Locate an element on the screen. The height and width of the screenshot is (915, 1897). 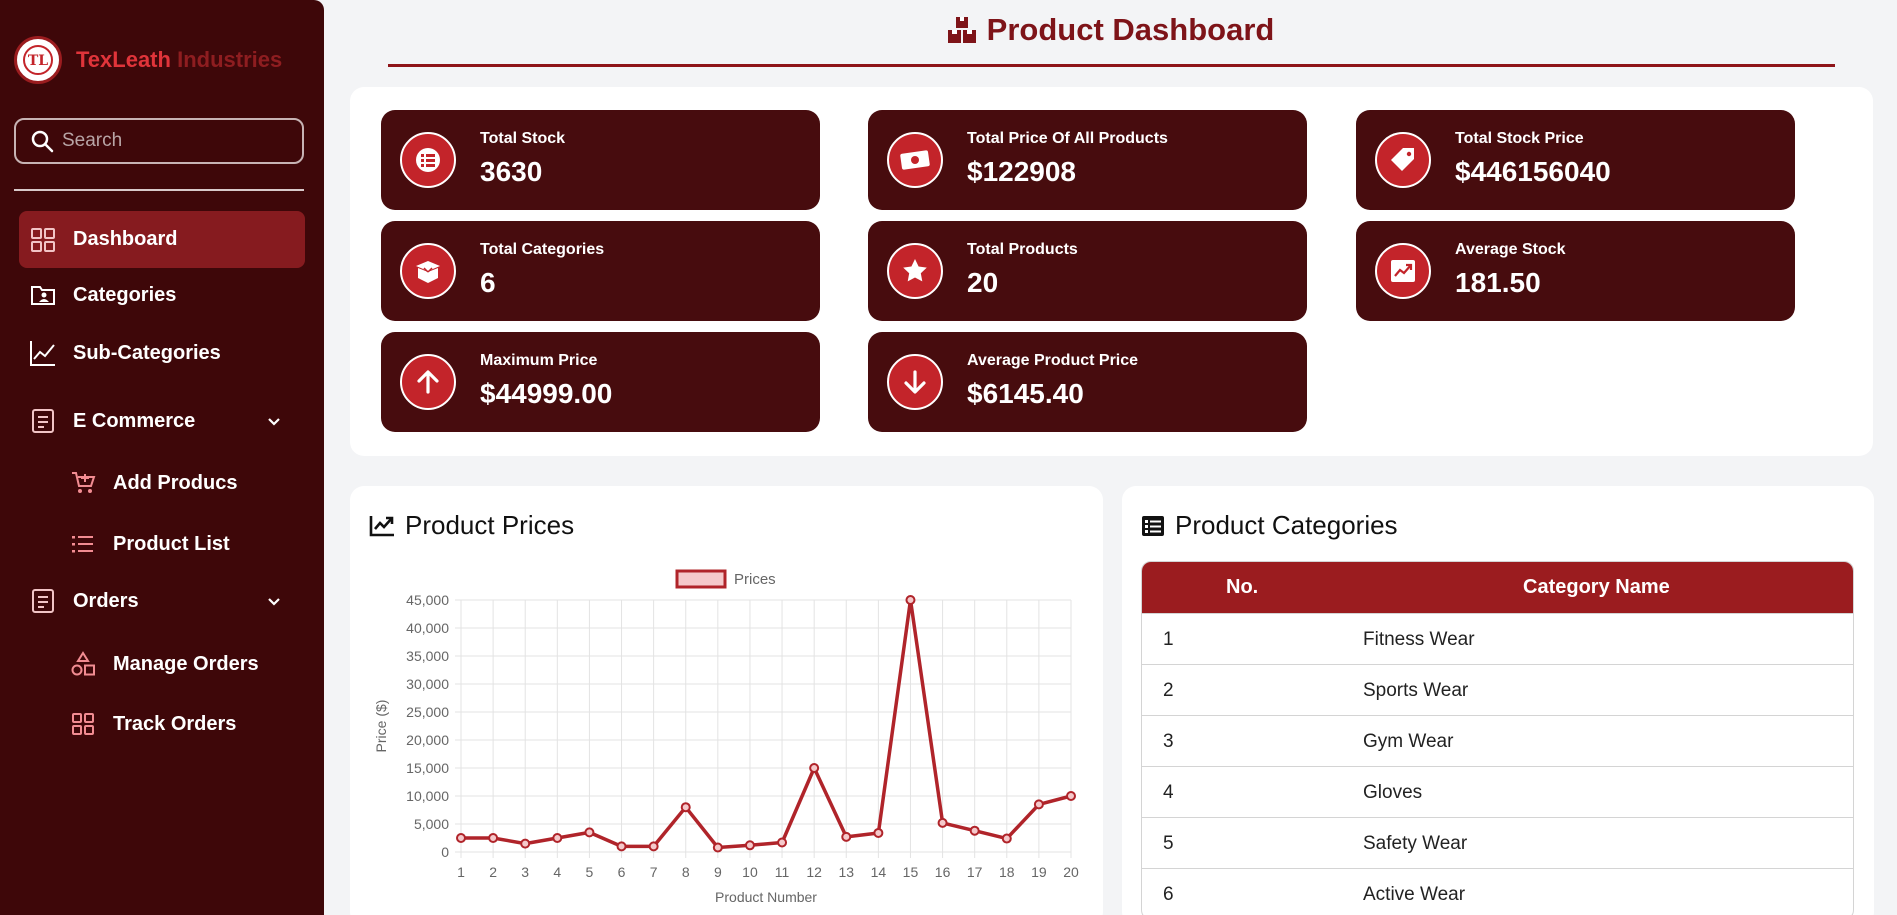
row-number: 6 is located at coordinates (1168, 894).